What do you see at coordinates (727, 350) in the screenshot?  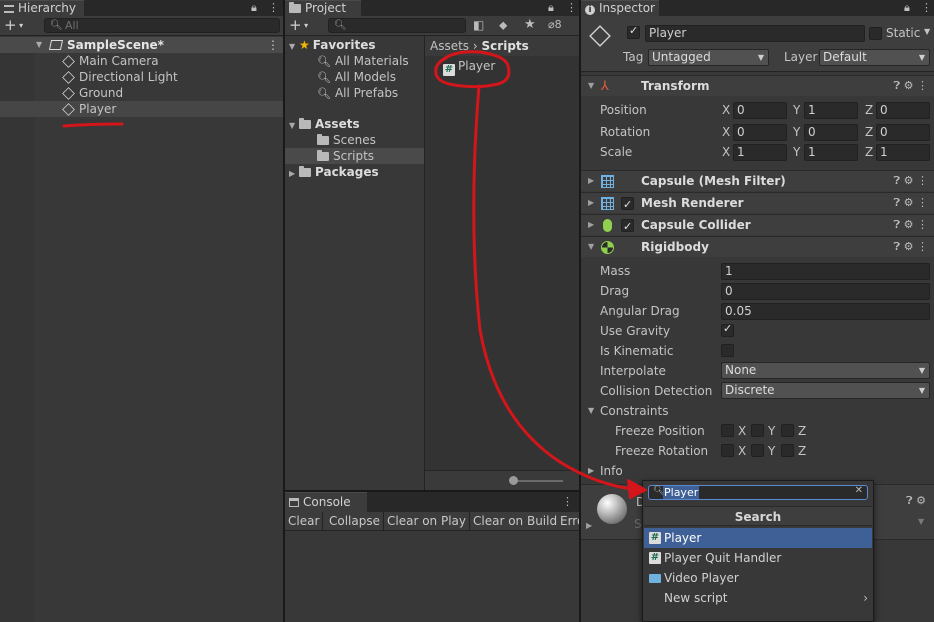 I see `is-kinematic-checkbox` at bounding box center [727, 350].